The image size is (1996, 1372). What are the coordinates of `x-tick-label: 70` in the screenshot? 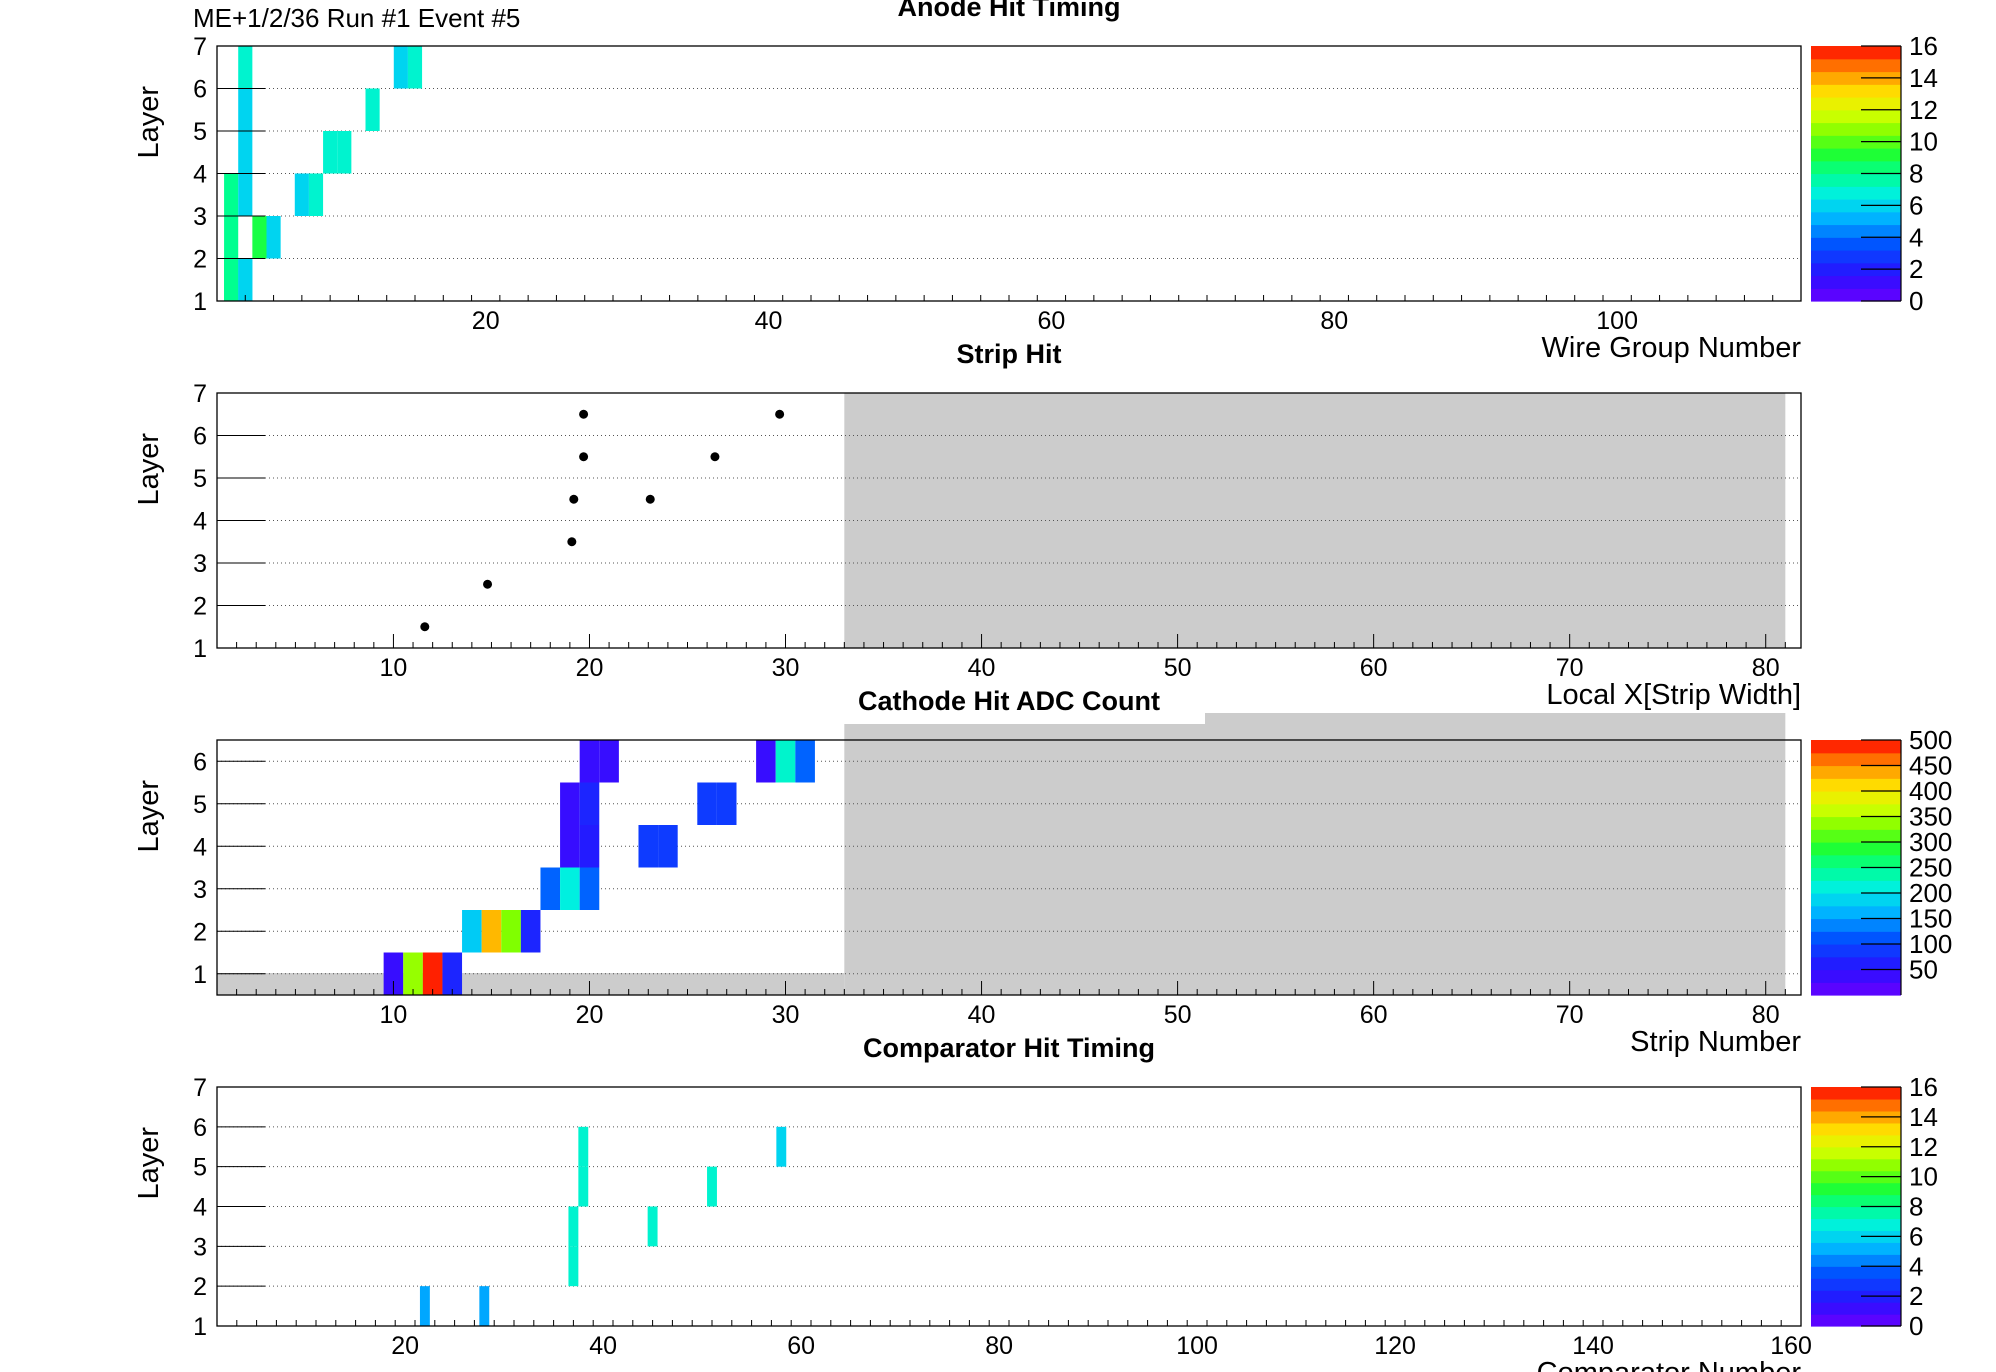 It's located at (1570, 668).